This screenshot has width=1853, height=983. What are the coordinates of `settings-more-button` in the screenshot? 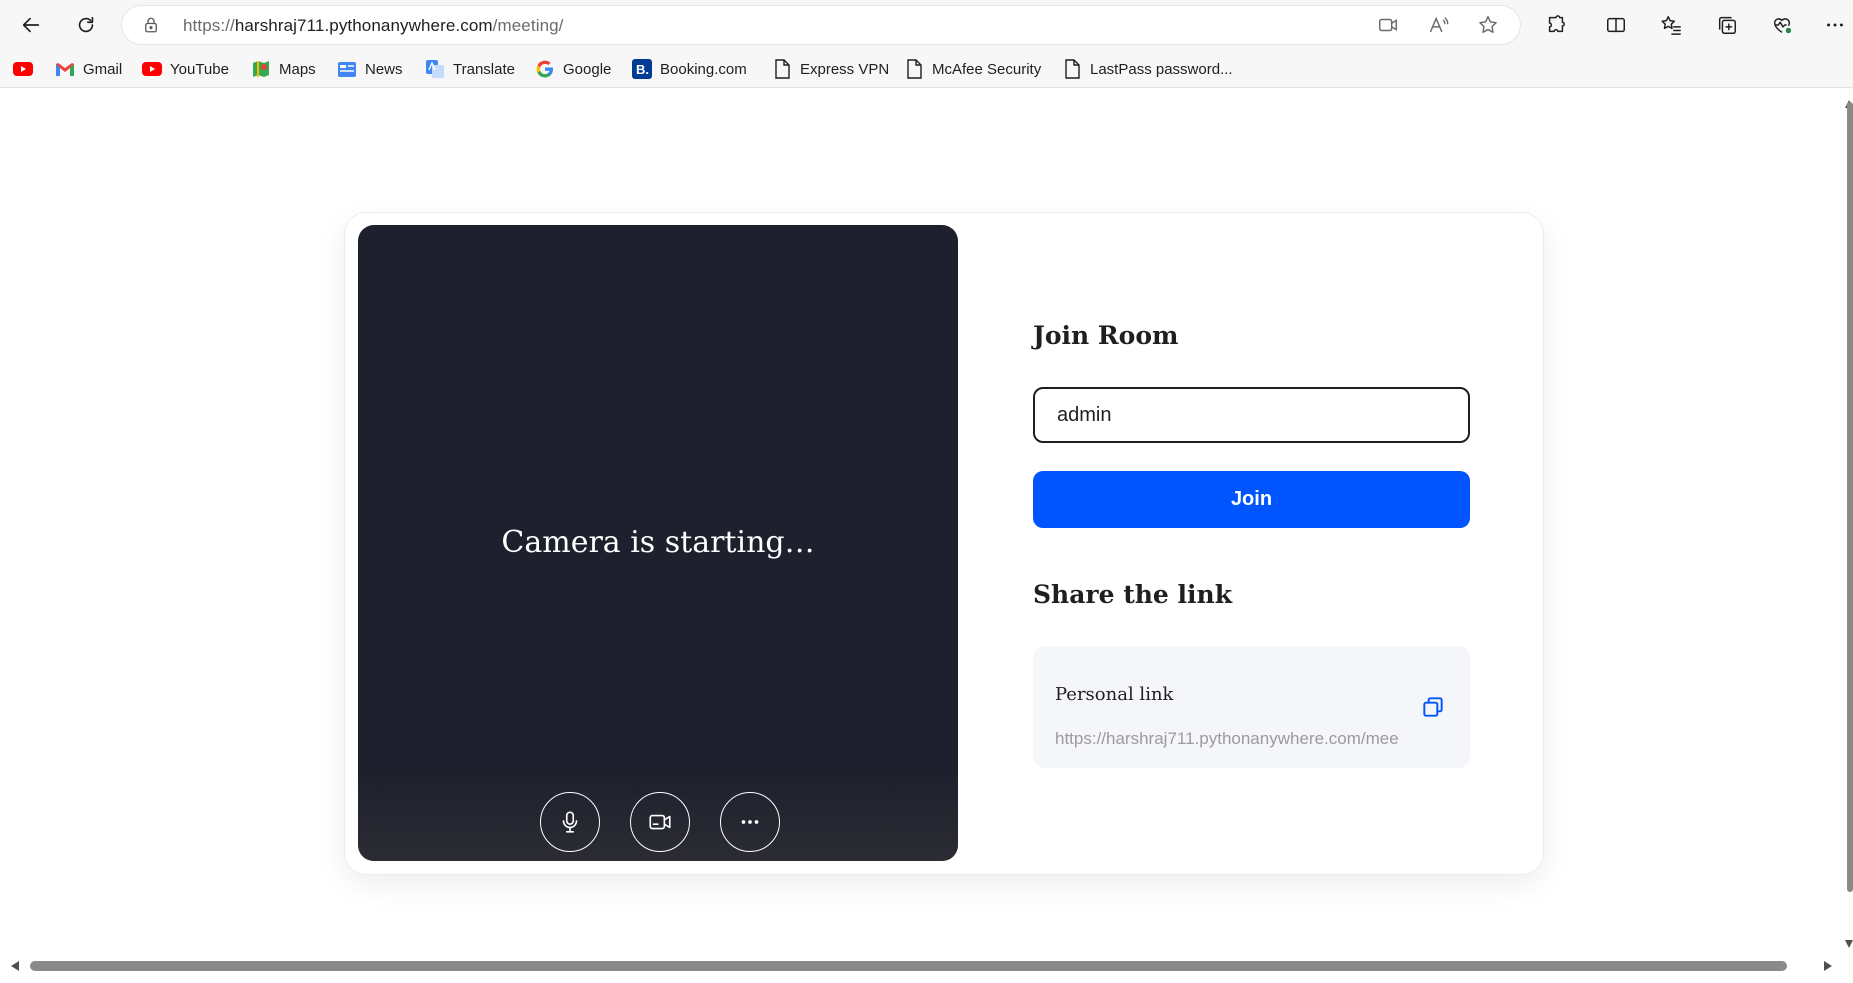 It's located at (1835, 25).